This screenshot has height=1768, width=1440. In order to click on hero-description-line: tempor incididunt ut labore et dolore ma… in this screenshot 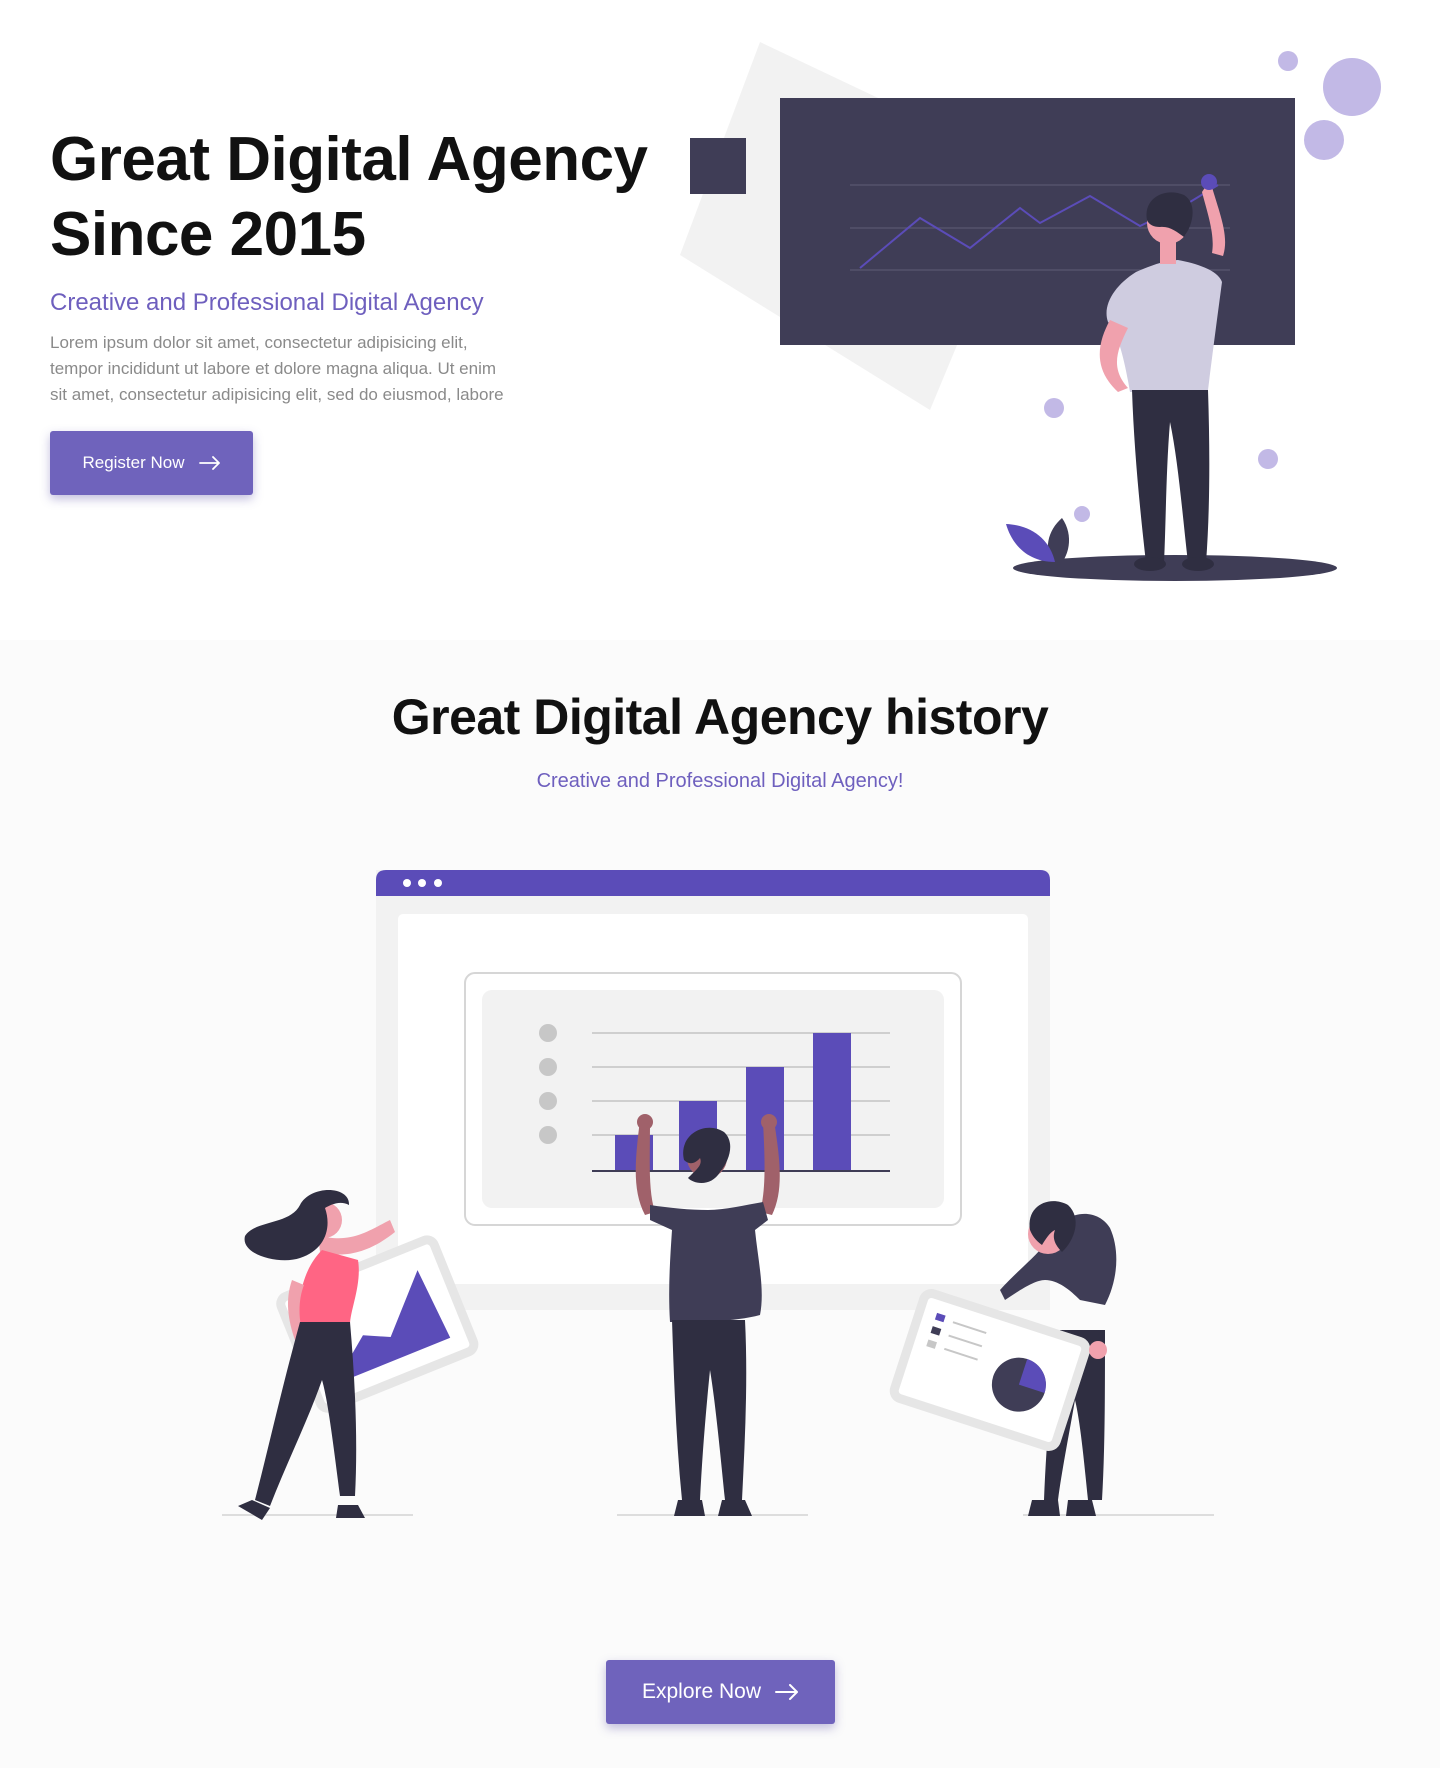, I will do `click(273, 368)`.